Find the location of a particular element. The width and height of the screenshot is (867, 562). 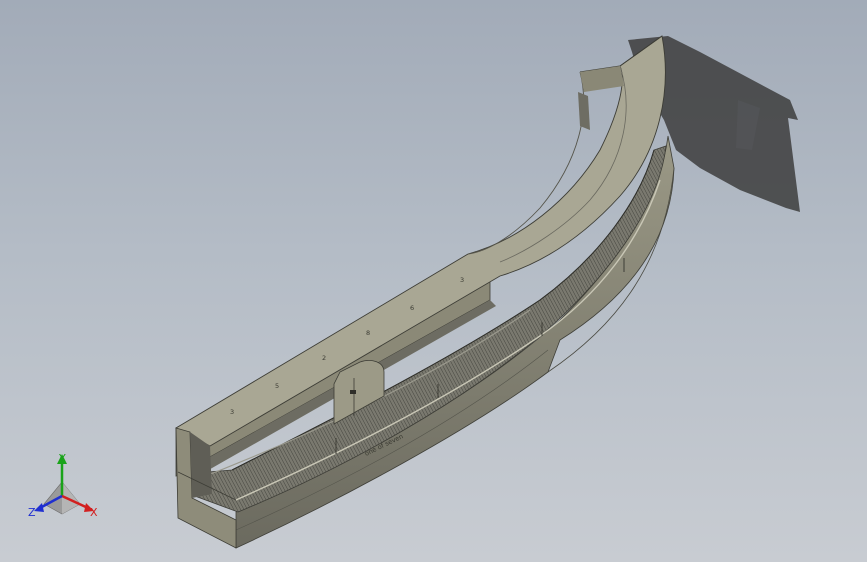

rib-number: 8 is located at coordinates (368, 333).